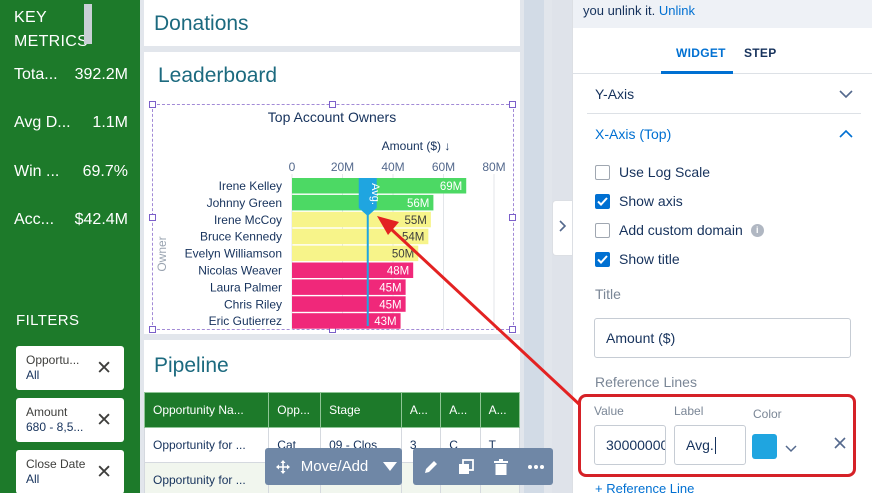 This screenshot has height=493, width=872. What do you see at coordinates (70, 368) in the screenshot?
I see `filter-opportunity: Opportu... All ✕` at bounding box center [70, 368].